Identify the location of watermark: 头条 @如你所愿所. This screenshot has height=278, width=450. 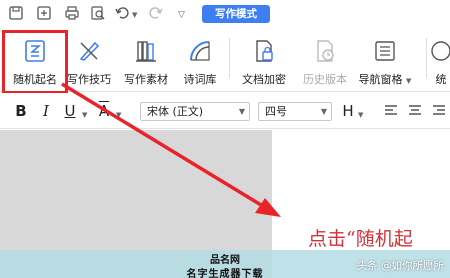
(400, 266).